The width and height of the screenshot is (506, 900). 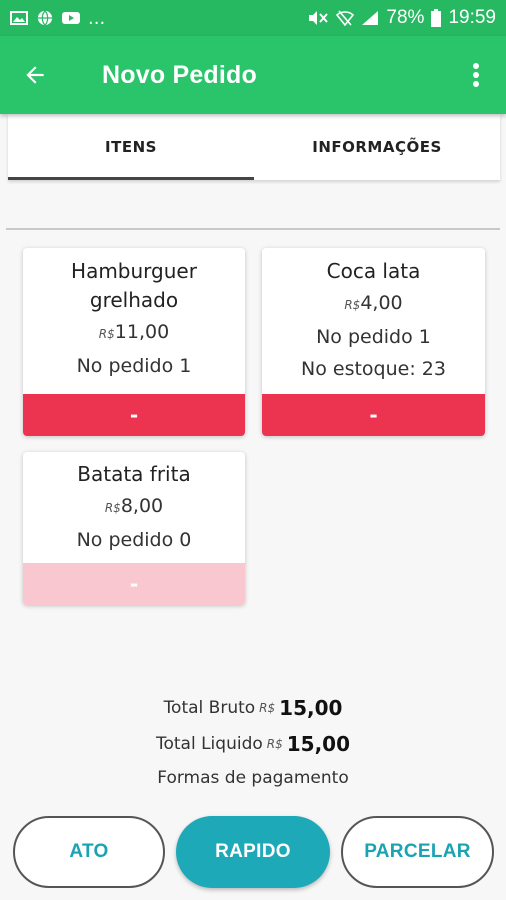 What do you see at coordinates (345, 18) in the screenshot?
I see `wifi-off-icon` at bounding box center [345, 18].